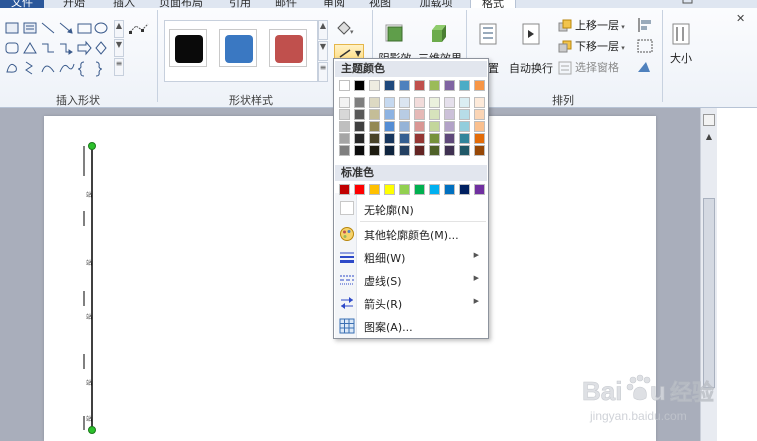  What do you see at coordinates (334, 4) in the screenshot?
I see `tab-review: 审阅` at bounding box center [334, 4].